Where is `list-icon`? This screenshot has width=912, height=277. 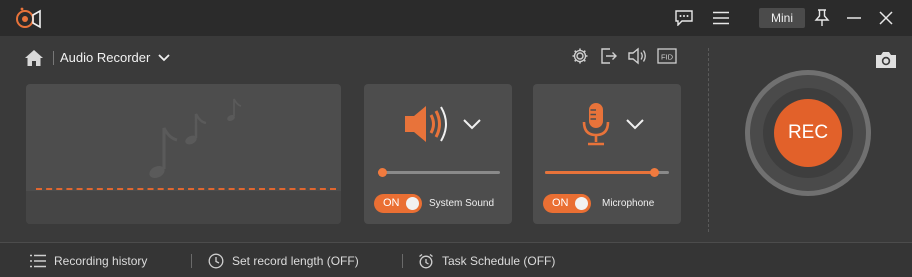
list-icon is located at coordinates (38, 261).